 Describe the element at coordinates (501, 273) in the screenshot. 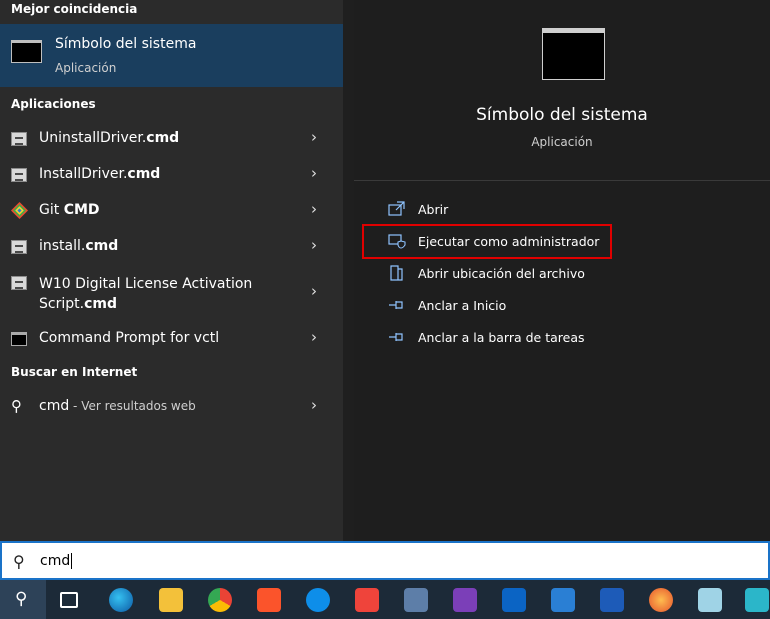

I see `action-label: Abrir ubicación del archivo` at that location.